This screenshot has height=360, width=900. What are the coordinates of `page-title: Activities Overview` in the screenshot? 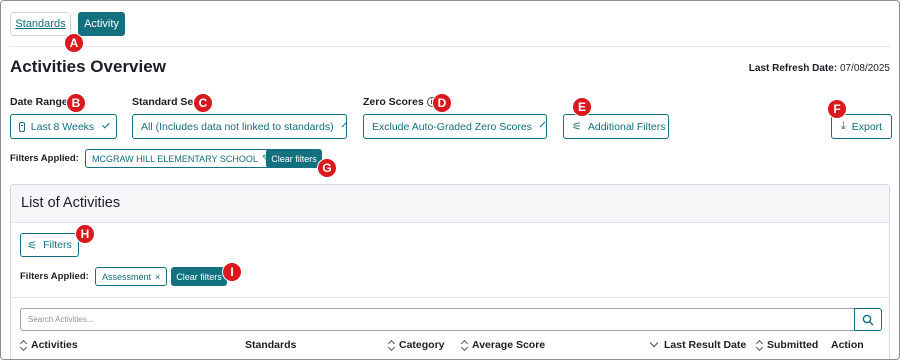 It's located at (88, 66).